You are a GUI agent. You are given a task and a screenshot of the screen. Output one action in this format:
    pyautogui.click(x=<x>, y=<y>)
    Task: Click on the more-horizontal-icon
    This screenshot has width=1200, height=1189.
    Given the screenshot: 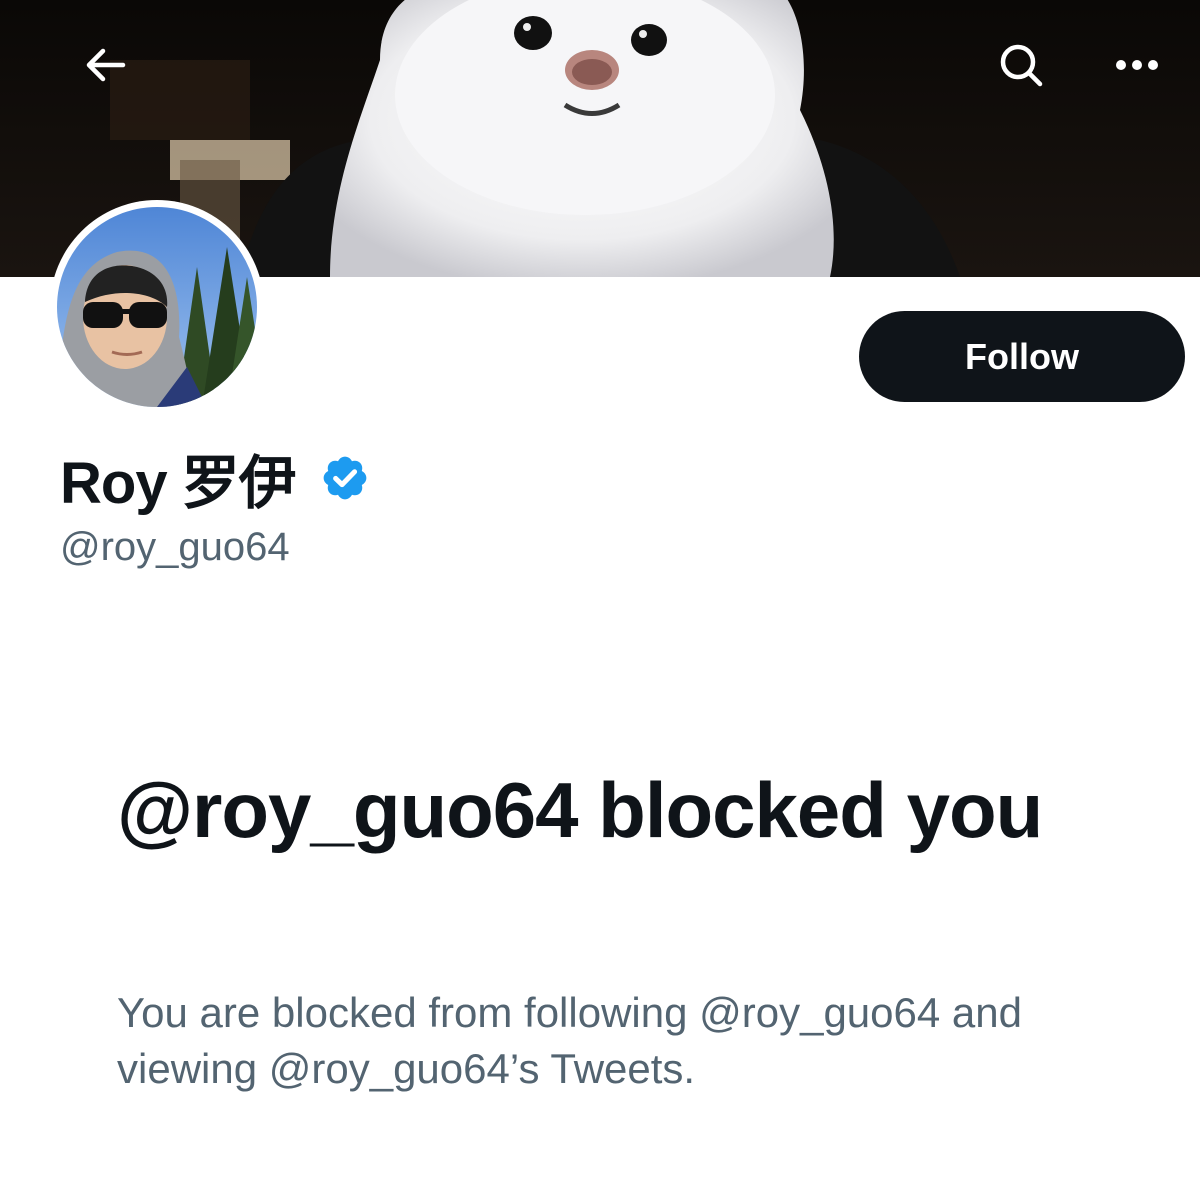 What is the action you would take?
    pyautogui.click(x=1137, y=65)
    